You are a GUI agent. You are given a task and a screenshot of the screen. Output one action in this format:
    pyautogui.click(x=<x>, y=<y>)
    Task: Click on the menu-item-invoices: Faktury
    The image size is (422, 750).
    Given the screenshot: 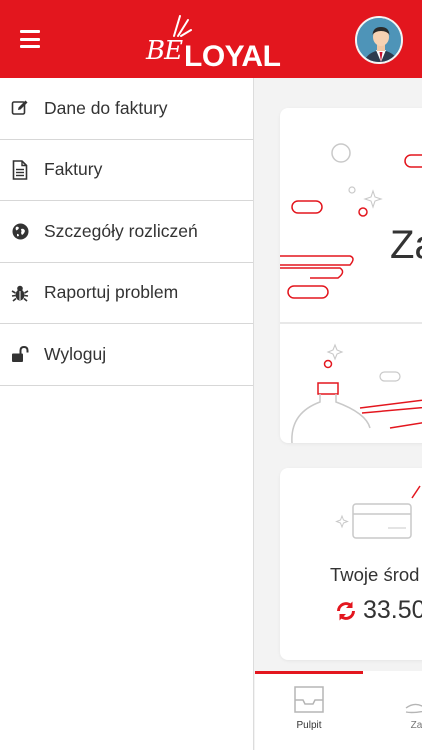 What is the action you would take?
    pyautogui.click(x=126, y=170)
    